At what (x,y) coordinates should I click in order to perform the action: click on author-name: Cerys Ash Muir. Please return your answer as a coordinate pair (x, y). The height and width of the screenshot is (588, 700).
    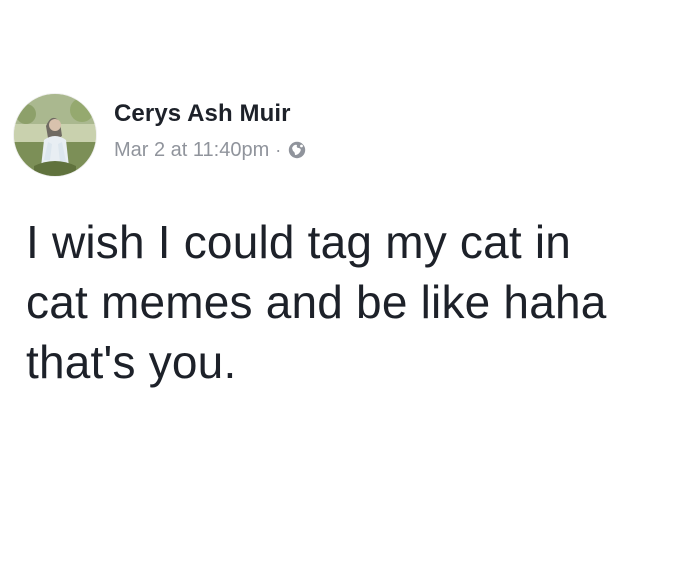
    Looking at the image, I should click on (210, 114).